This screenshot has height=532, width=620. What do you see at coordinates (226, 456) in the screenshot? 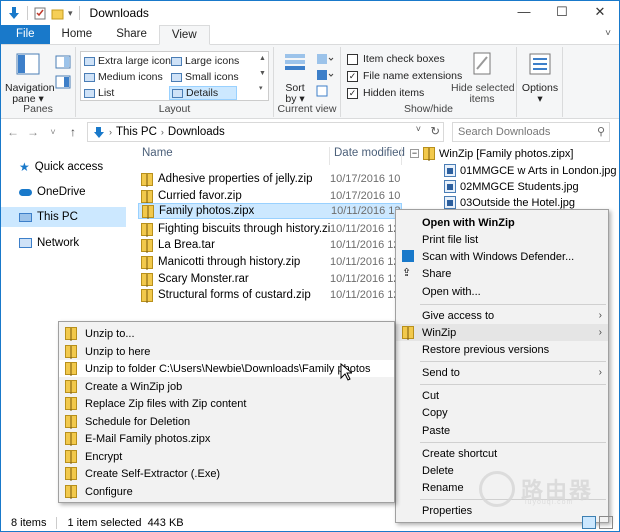
I see `submenu-item-encrypt: Encrypt` at bounding box center [226, 456].